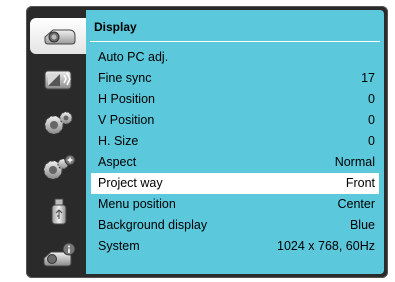 The height and width of the screenshot is (282, 395). What do you see at coordinates (356, 204) in the screenshot?
I see `menu-item-value: Center` at bounding box center [356, 204].